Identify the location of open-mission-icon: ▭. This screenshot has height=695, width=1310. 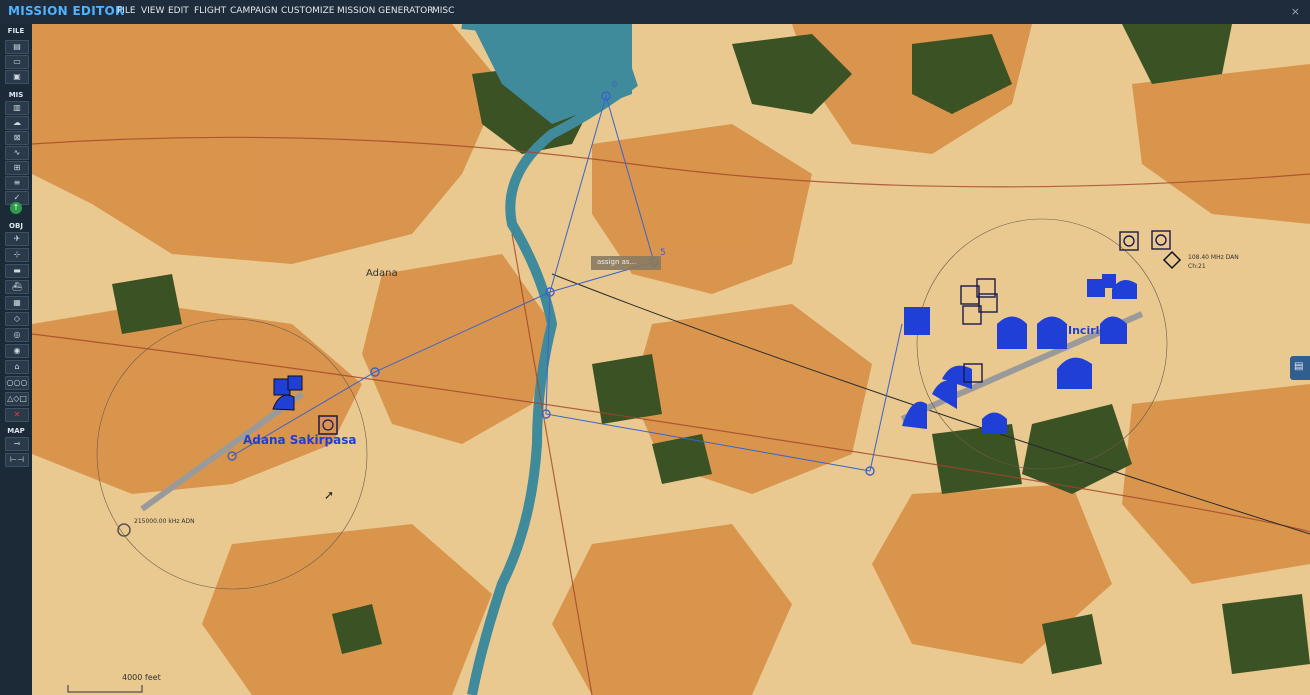
(17, 61).